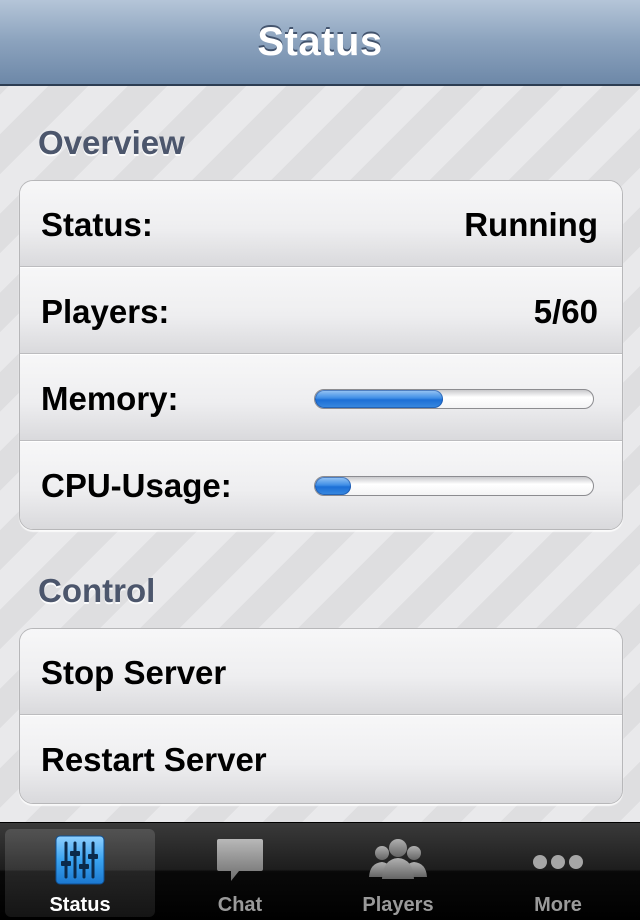 The image size is (640, 920). What do you see at coordinates (454, 399) in the screenshot?
I see `memory-progress-bar` at bounding box center [454, 399].